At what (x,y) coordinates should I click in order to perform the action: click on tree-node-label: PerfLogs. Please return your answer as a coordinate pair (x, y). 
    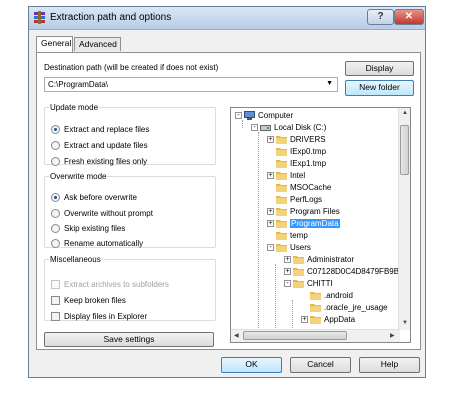
    Looking at the image, I should click on (306, 199).